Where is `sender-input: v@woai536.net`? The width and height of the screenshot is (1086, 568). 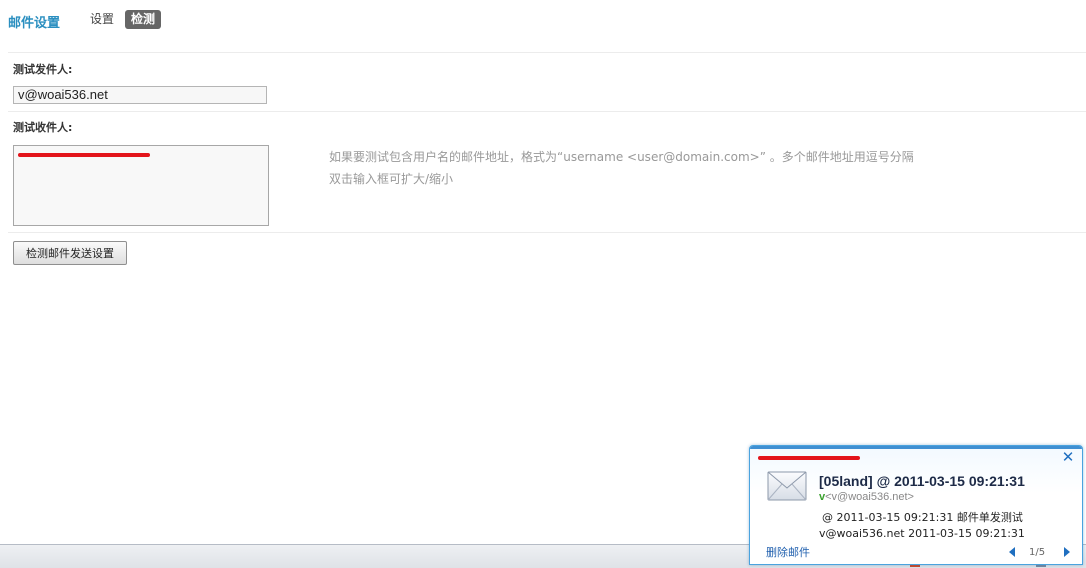
sender-input: v@woai536.net is located at coordinates (140, 95).